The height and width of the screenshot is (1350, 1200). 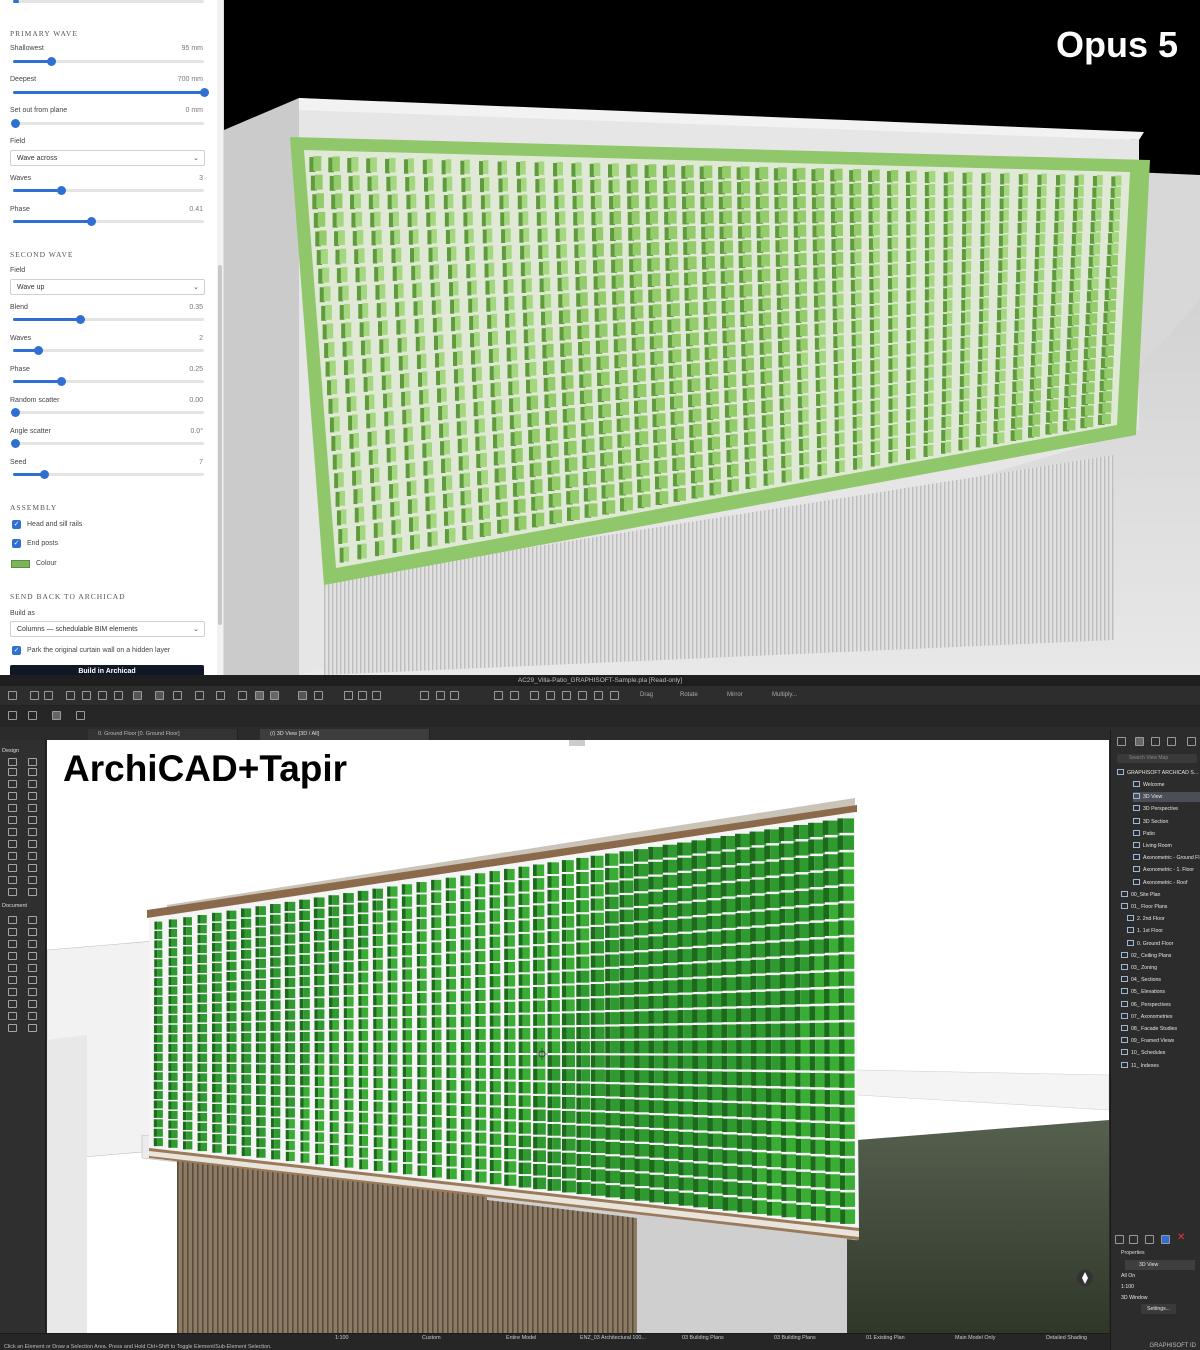 What do you see at coordinates (107, 158) in the screenshot?
I see `field-select: Wave across ⌄` at bounding box center [107, 158].